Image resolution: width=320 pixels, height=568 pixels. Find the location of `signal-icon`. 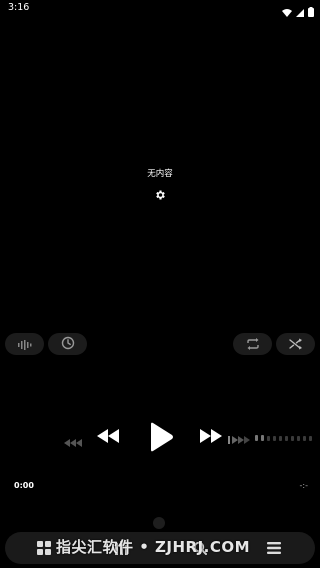

signal-icon is located at coordinates (300, 11).